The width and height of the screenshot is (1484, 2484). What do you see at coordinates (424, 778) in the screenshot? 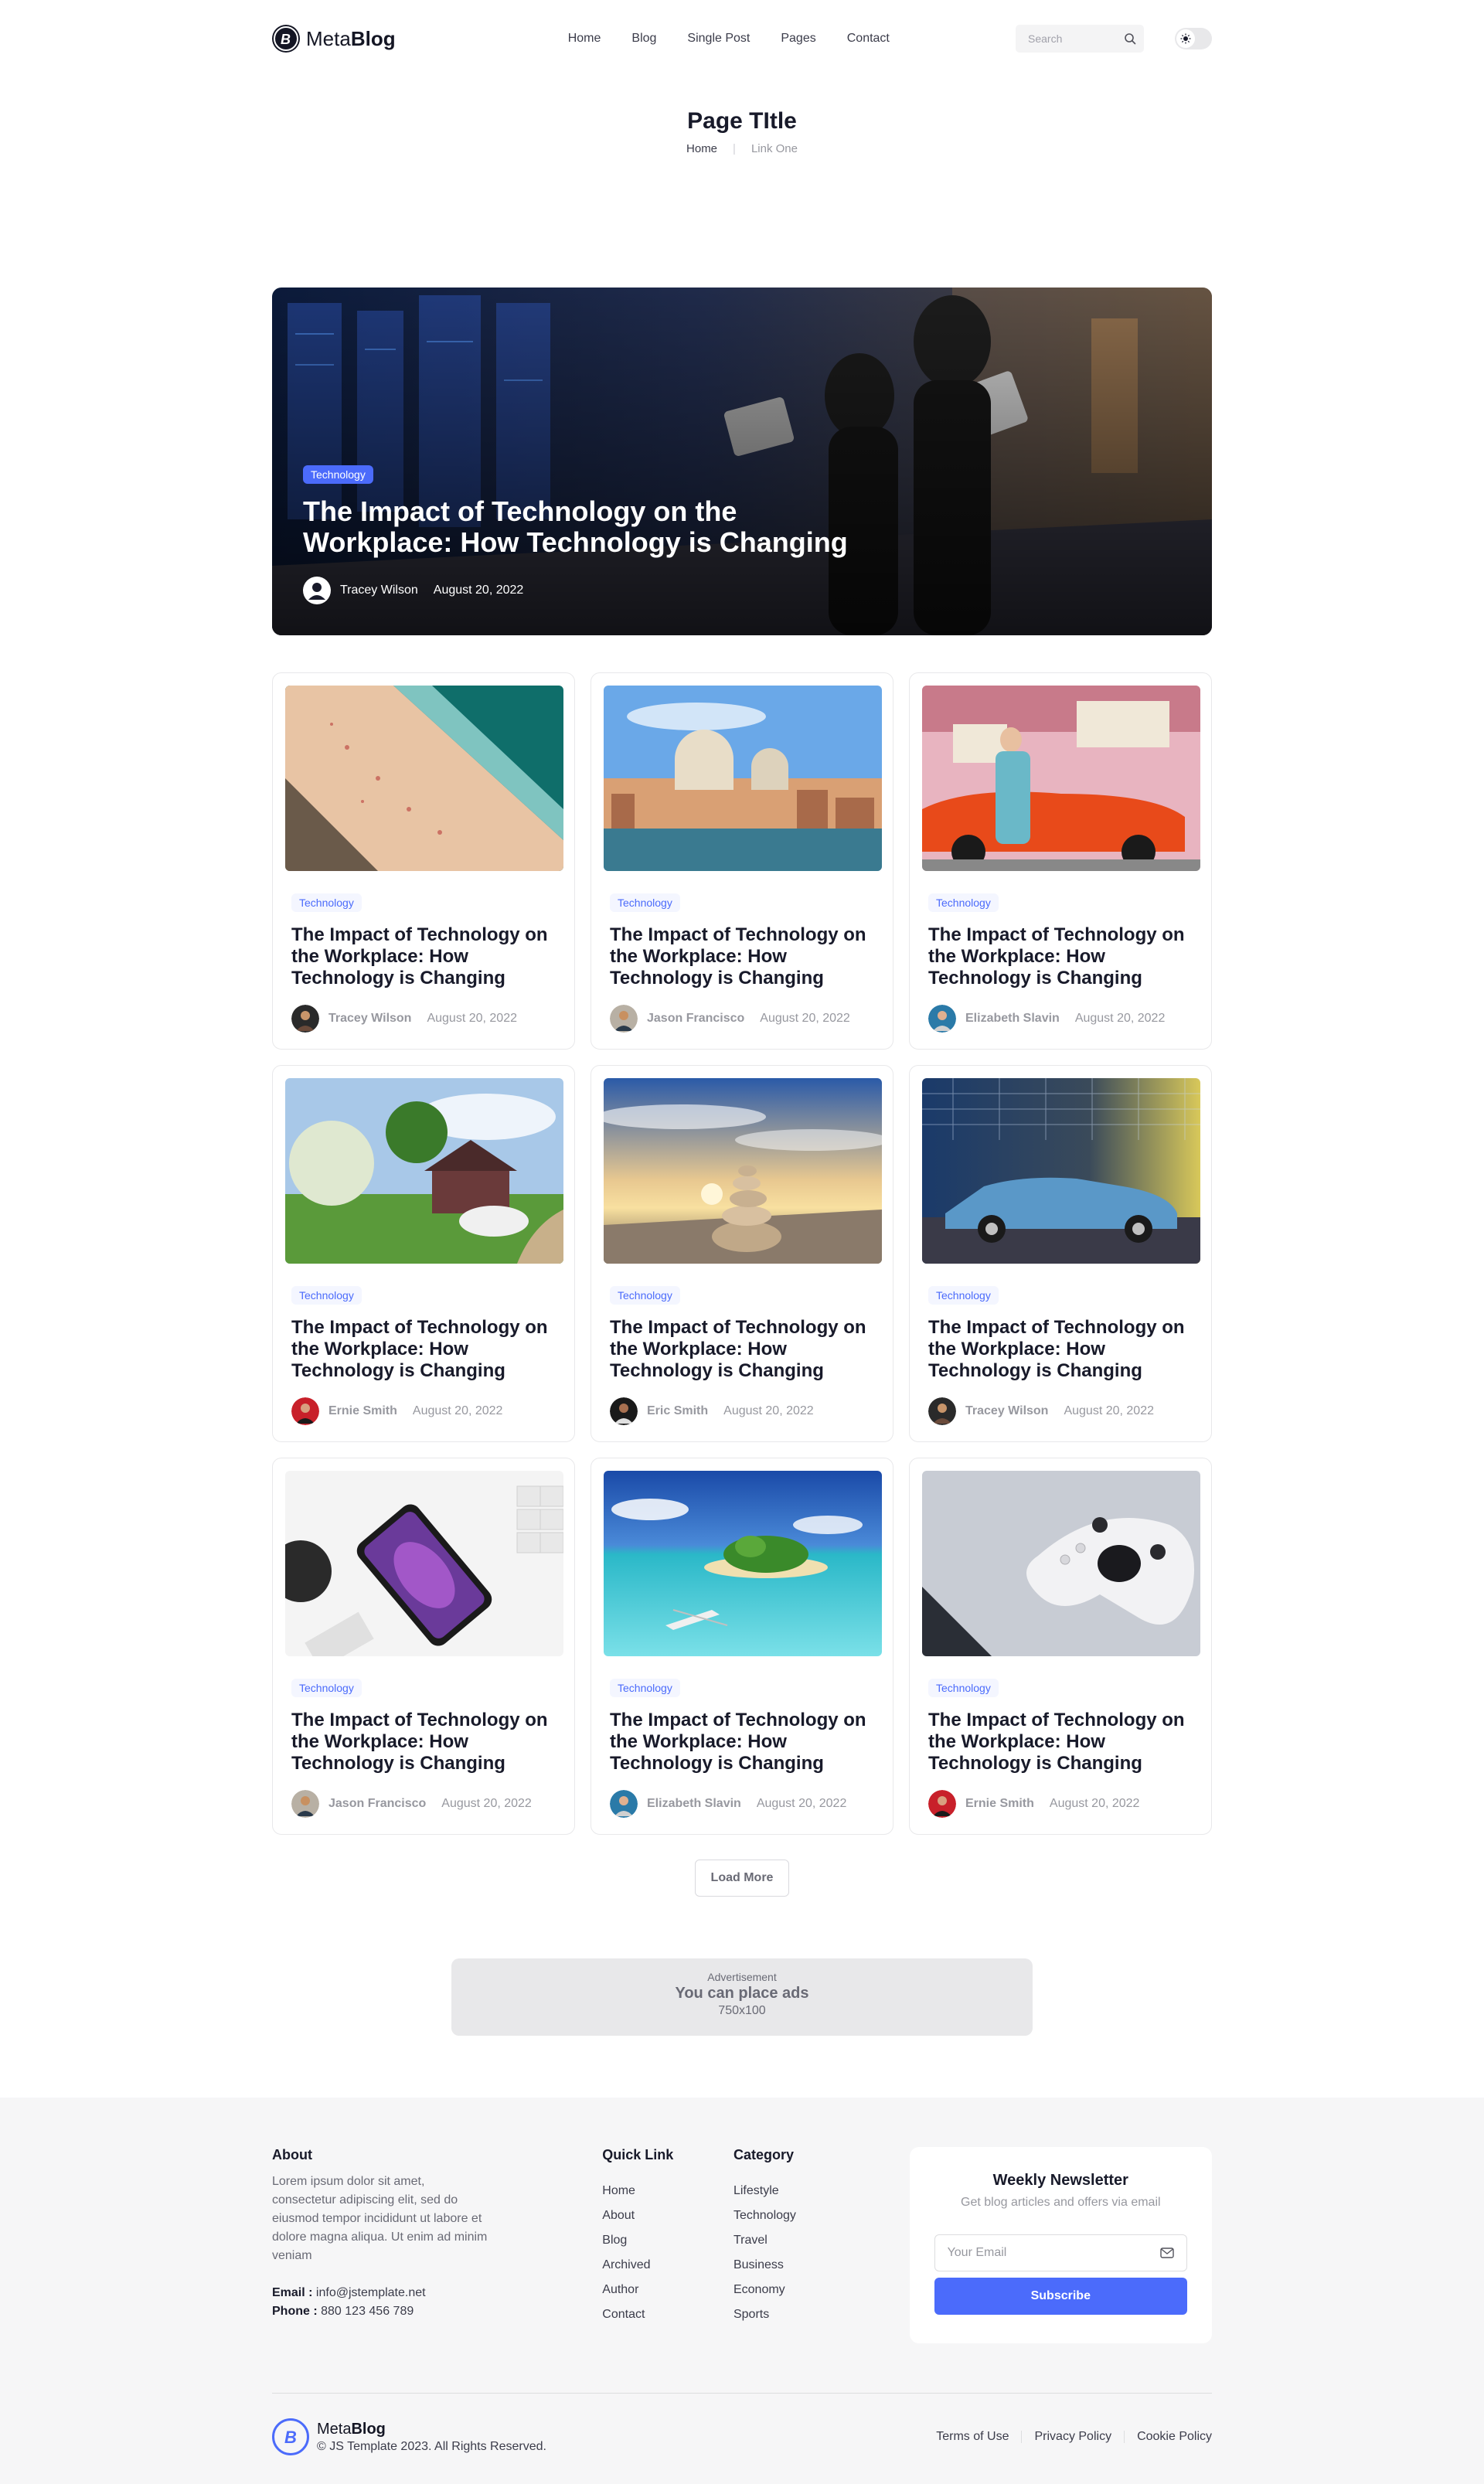
I see `post-image-beach` at bounding box center [424, 778].